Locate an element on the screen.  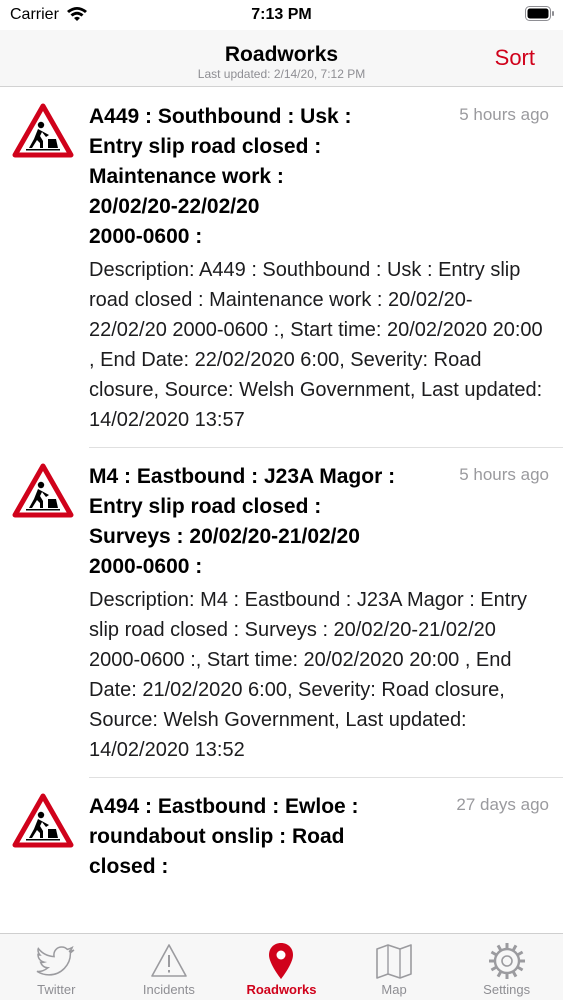
tab-label: Incidents is located at coordinates (168, 989).